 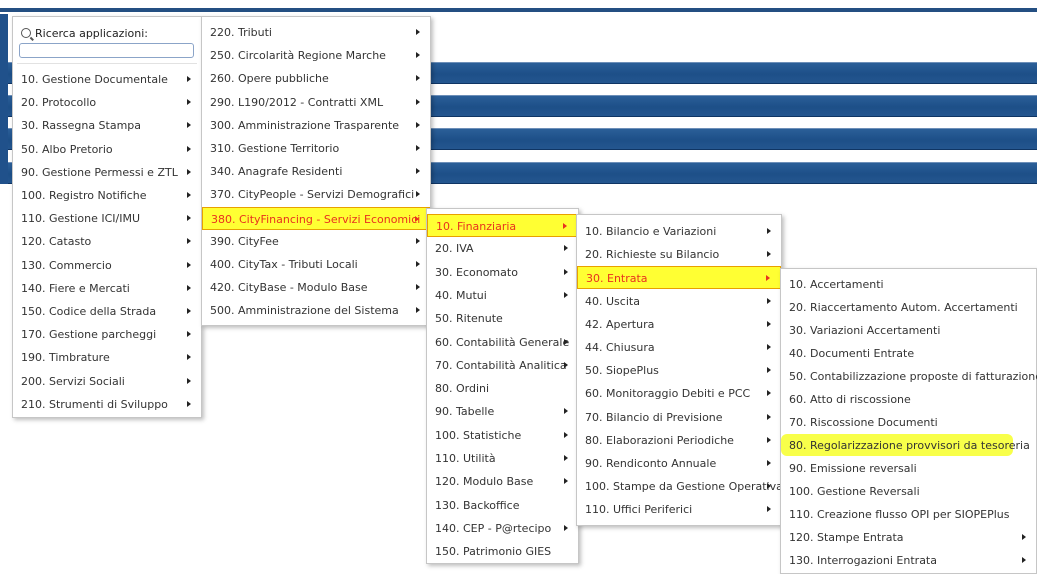 I want to click on menu-item-label: 10. Finanziaria, so click(x=476, y=226).